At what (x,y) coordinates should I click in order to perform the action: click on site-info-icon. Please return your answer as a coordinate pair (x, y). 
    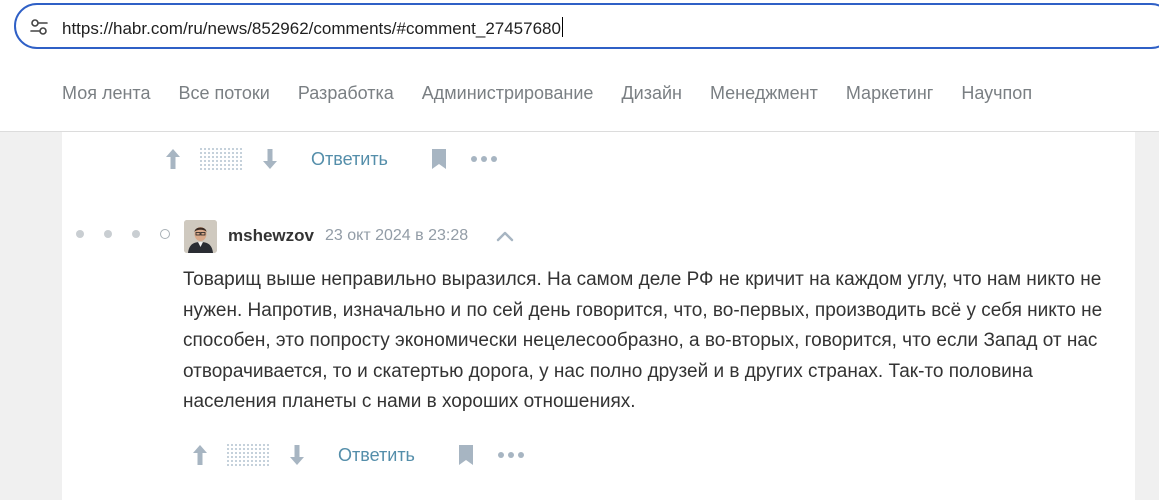
    Looking at the image, I should click on (39, 27).